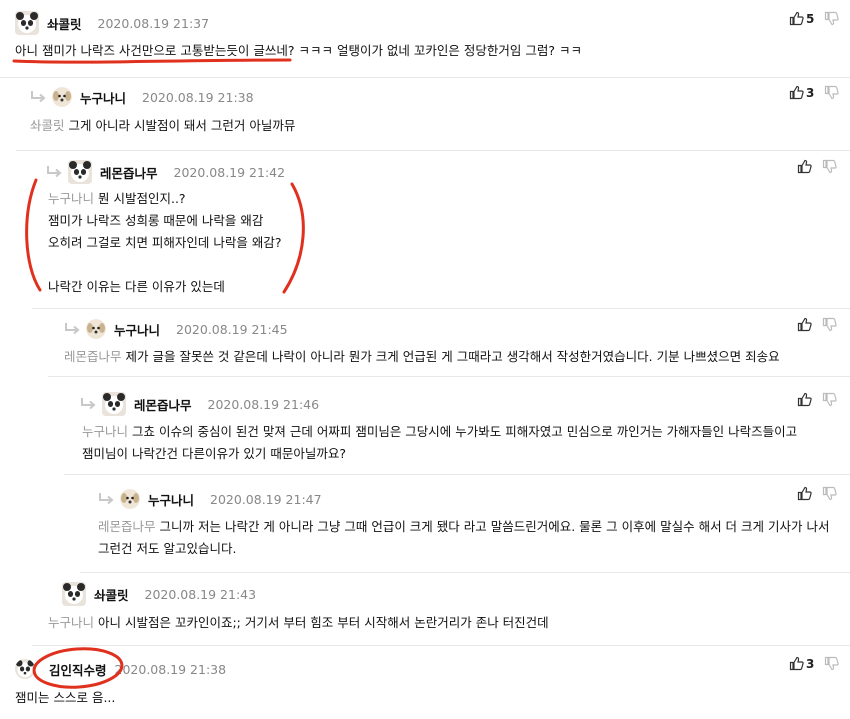 The image size is (850, 719). Describe the element at coordinates (153, 23) in the screenshot. I see `comment-date: 2020.08.19 21:37` at that location.